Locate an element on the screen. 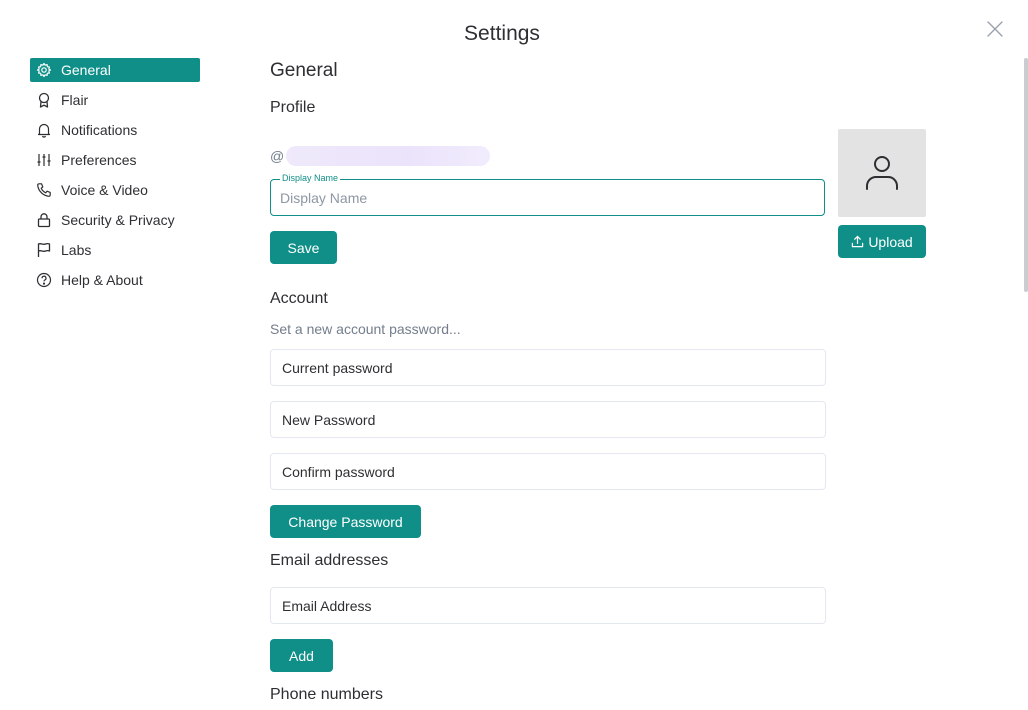  close-icon is located at coordinates (995, 29).